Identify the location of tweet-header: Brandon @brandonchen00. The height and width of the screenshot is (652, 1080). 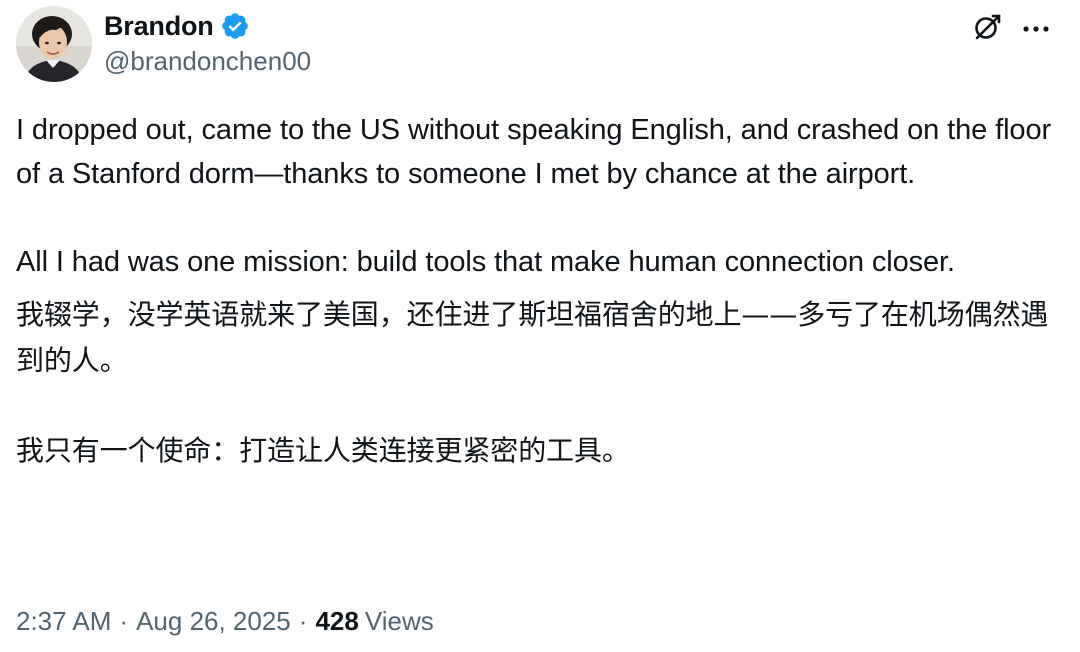
(540, 47).